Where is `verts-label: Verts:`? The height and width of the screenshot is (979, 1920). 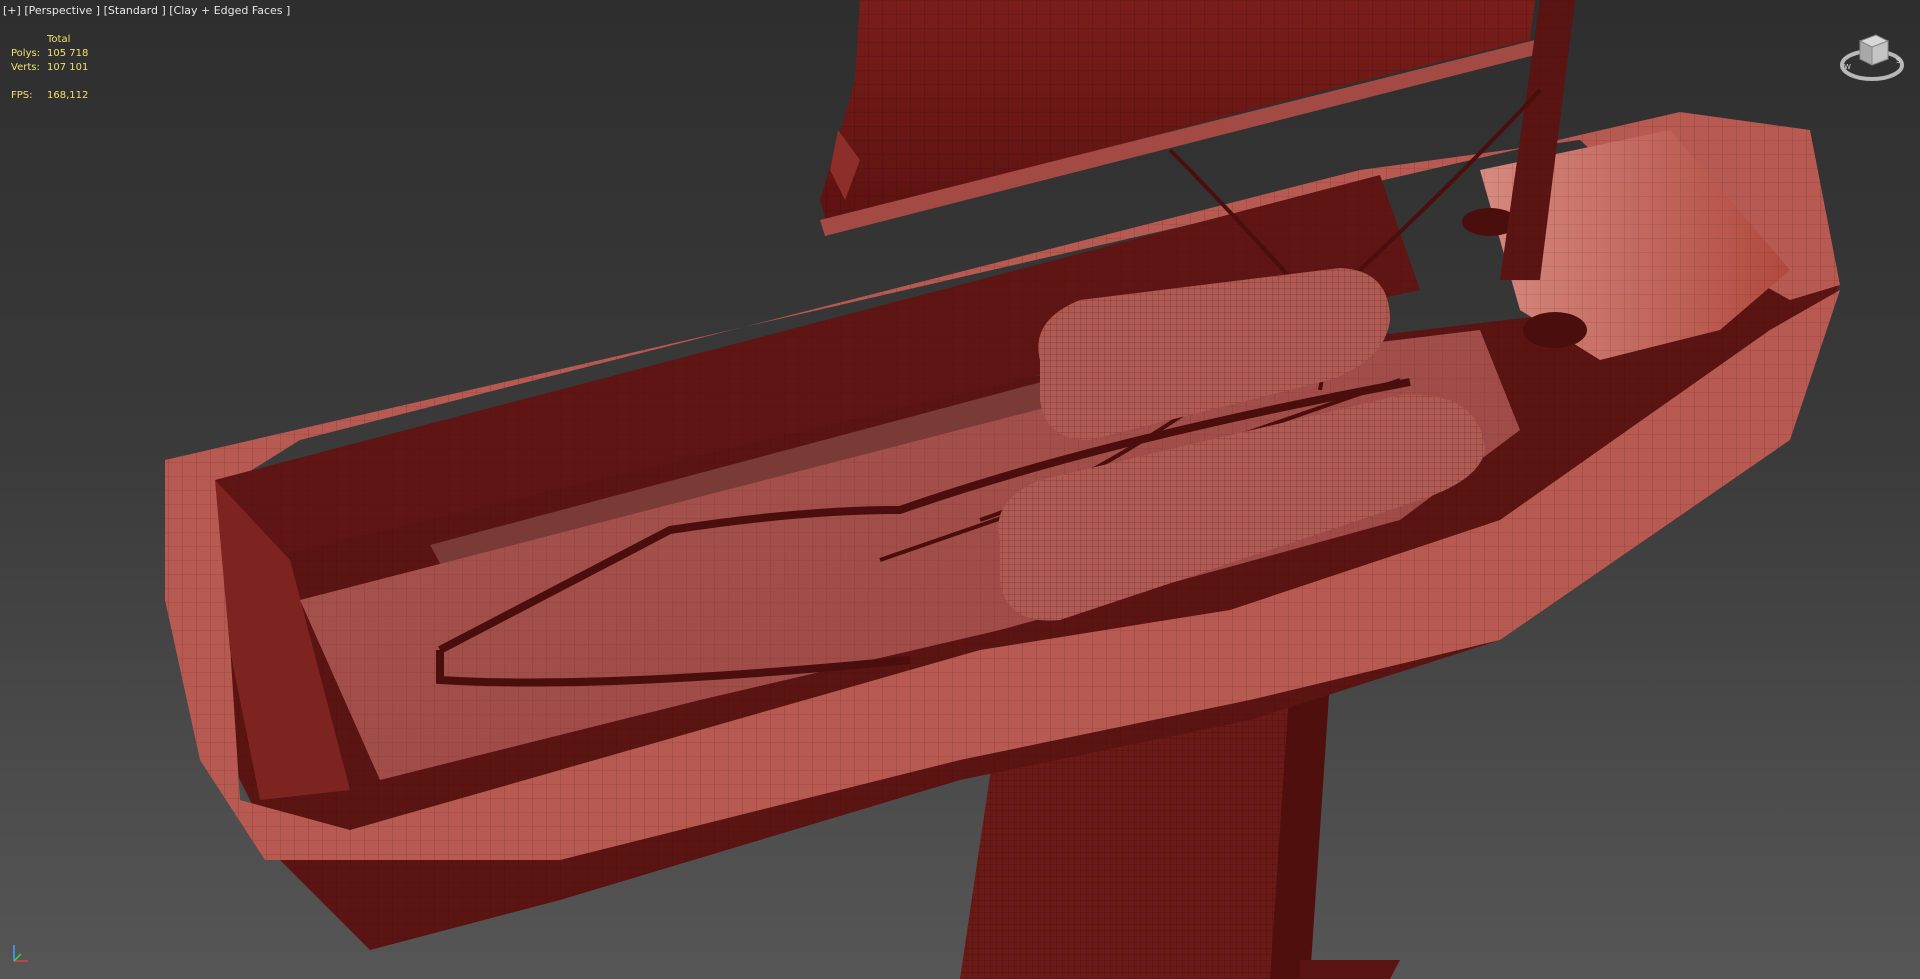 verts-label: Verts: is located at coordinates (25, 67).